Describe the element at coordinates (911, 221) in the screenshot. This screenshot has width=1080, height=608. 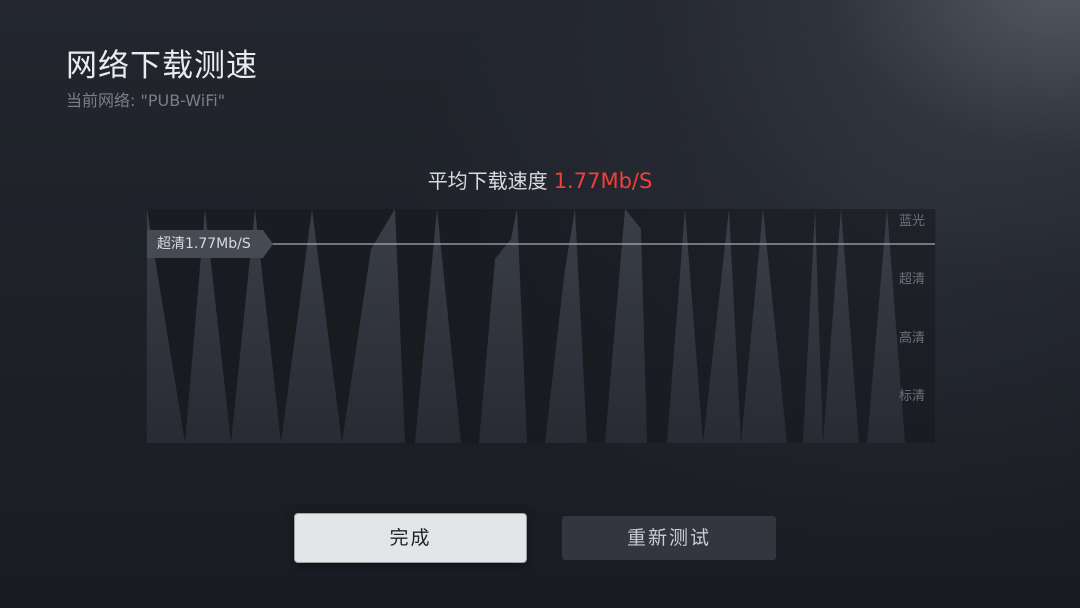
I see `quality-label-bluray: 蓝光` at that location.